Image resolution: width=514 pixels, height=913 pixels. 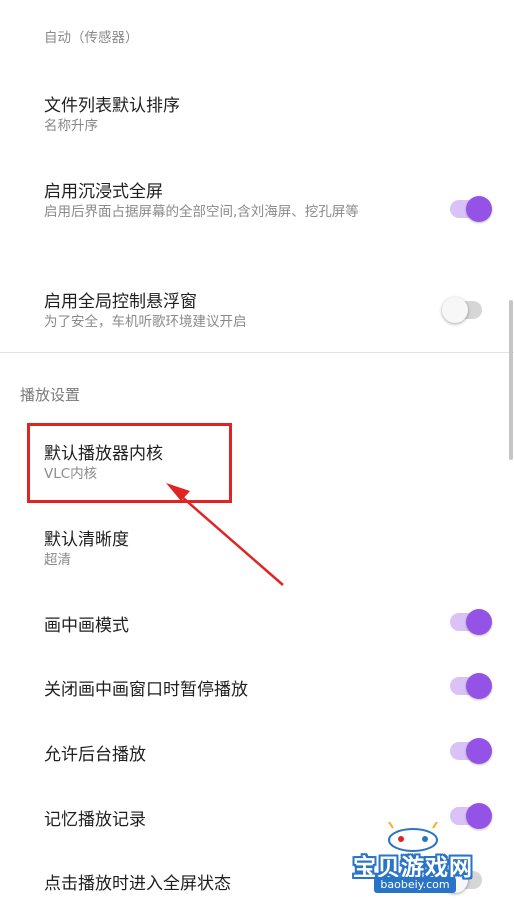 I want to click on pause-on-pip-close-title: 关闭画中画窗口时暂停播放, so click(x=146, y=690).